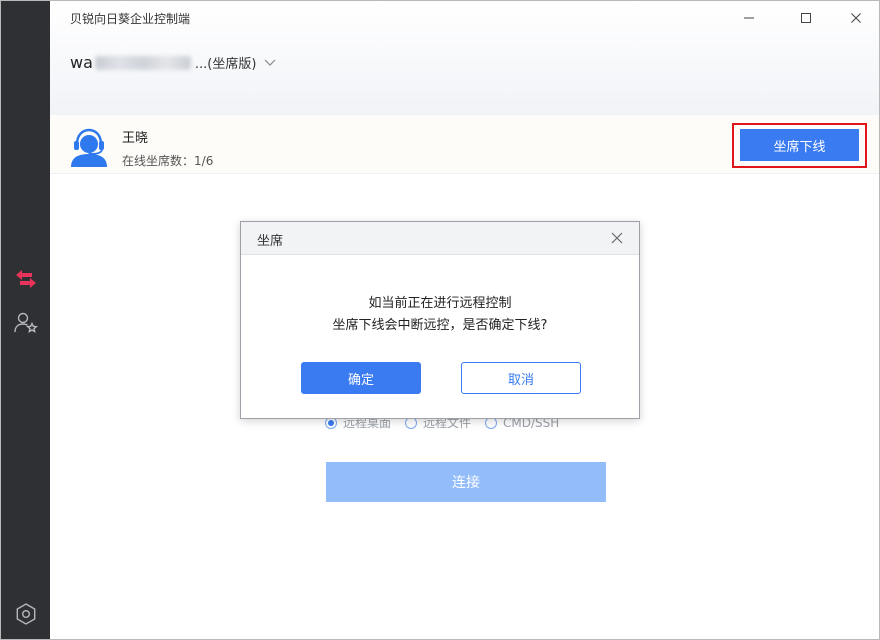 The width and height of the screenshot is (880, 640). Describe the element at coordinates (466, 482) in the screenshot. I see `connect-button: 连接` at that location.